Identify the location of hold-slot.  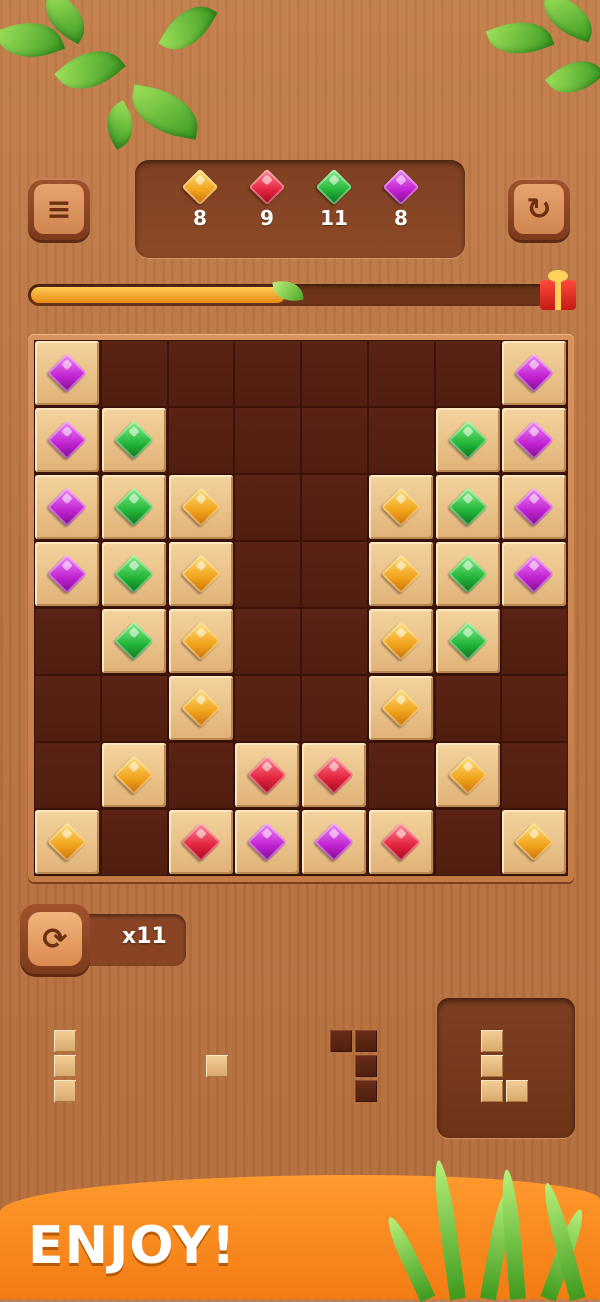
(506, 1068).